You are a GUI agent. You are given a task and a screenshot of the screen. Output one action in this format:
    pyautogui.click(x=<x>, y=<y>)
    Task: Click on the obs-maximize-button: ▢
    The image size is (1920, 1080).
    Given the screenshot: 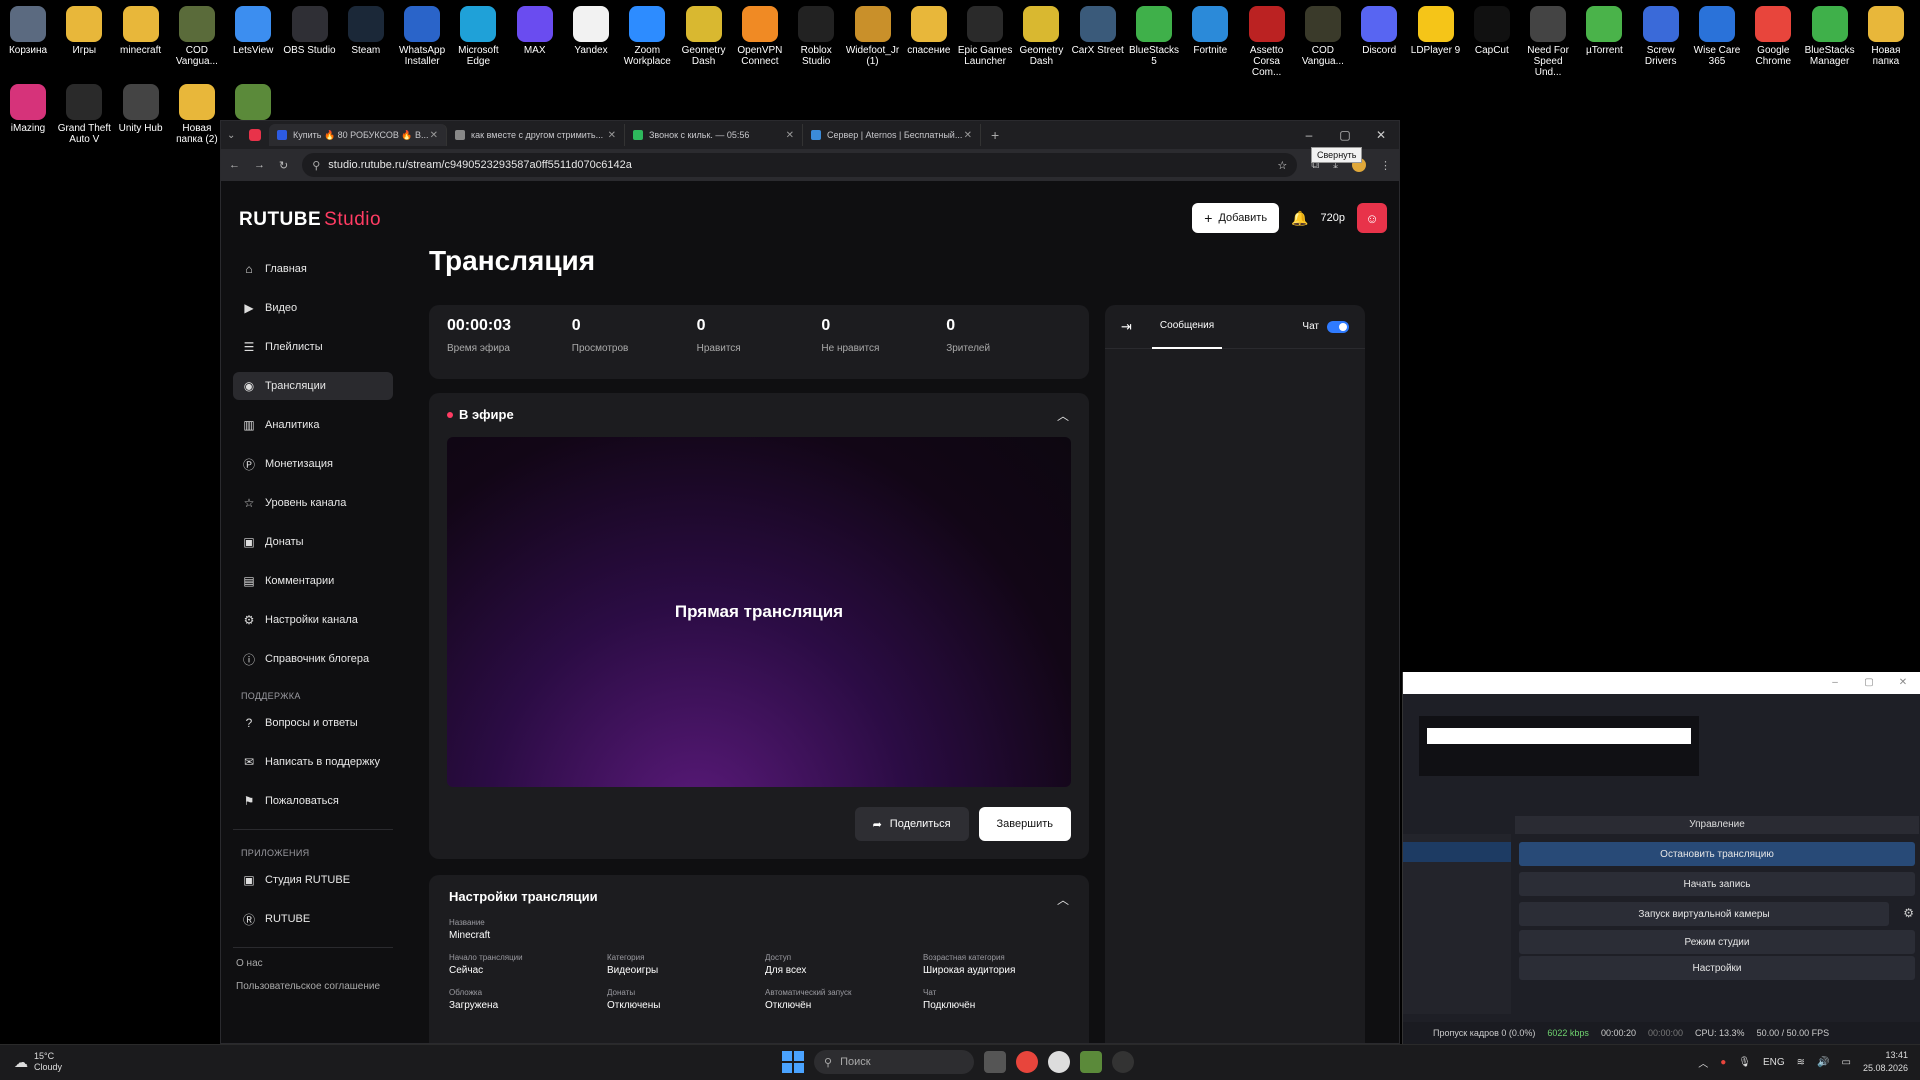 What is the action you would take?
    pyautogui.click(x=1869, y=683)
    